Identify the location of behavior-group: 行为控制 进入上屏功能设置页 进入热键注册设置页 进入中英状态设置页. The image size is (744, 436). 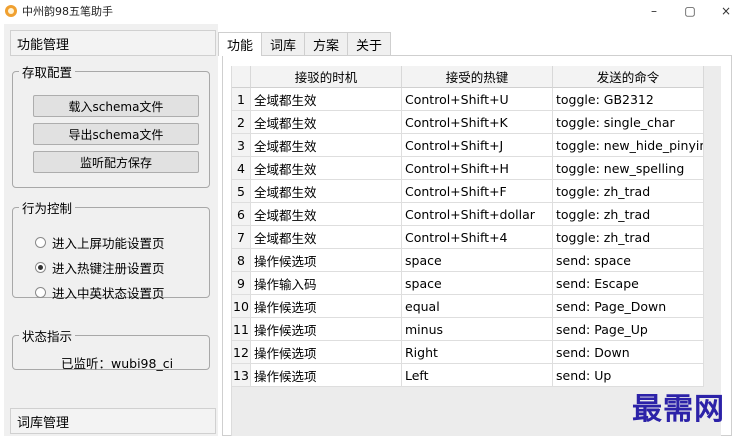
(111, 249).